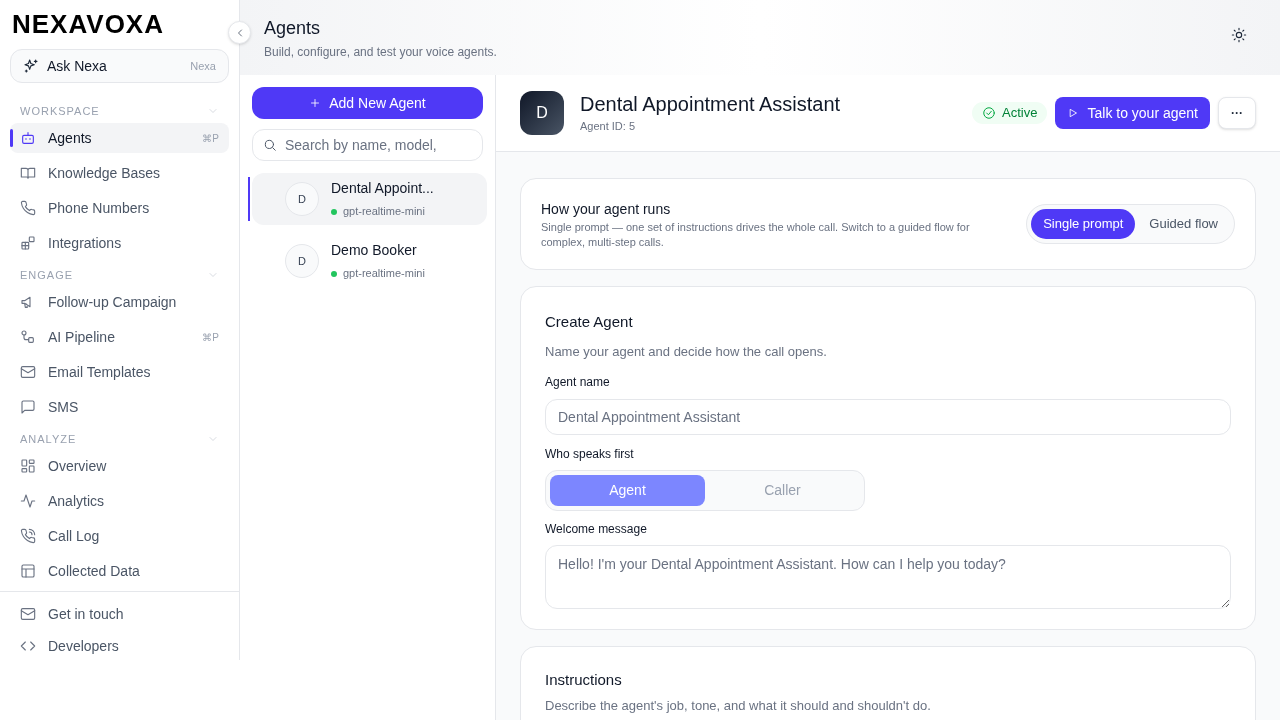  Describe the element at coordinates (119, 66) in the screenshot. I see `ask-nexa-button: Ask Nexa Nexa` at that location.